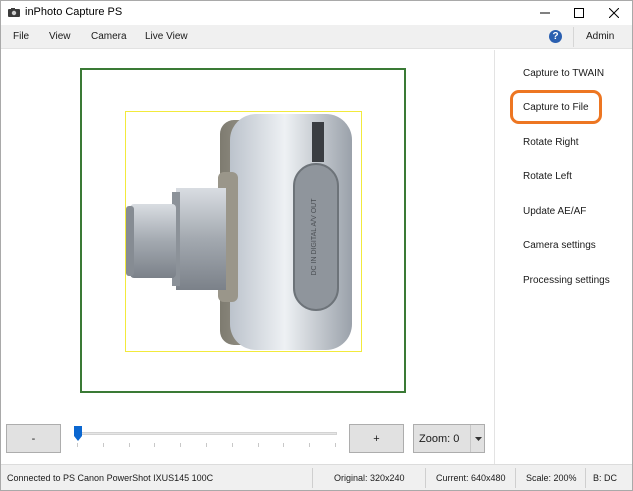 The height and width of the screenshot is (491, 633). Describe the element at coordinates (605, 478) in the screenshot. I see `mode-status: B: DC` at that location.